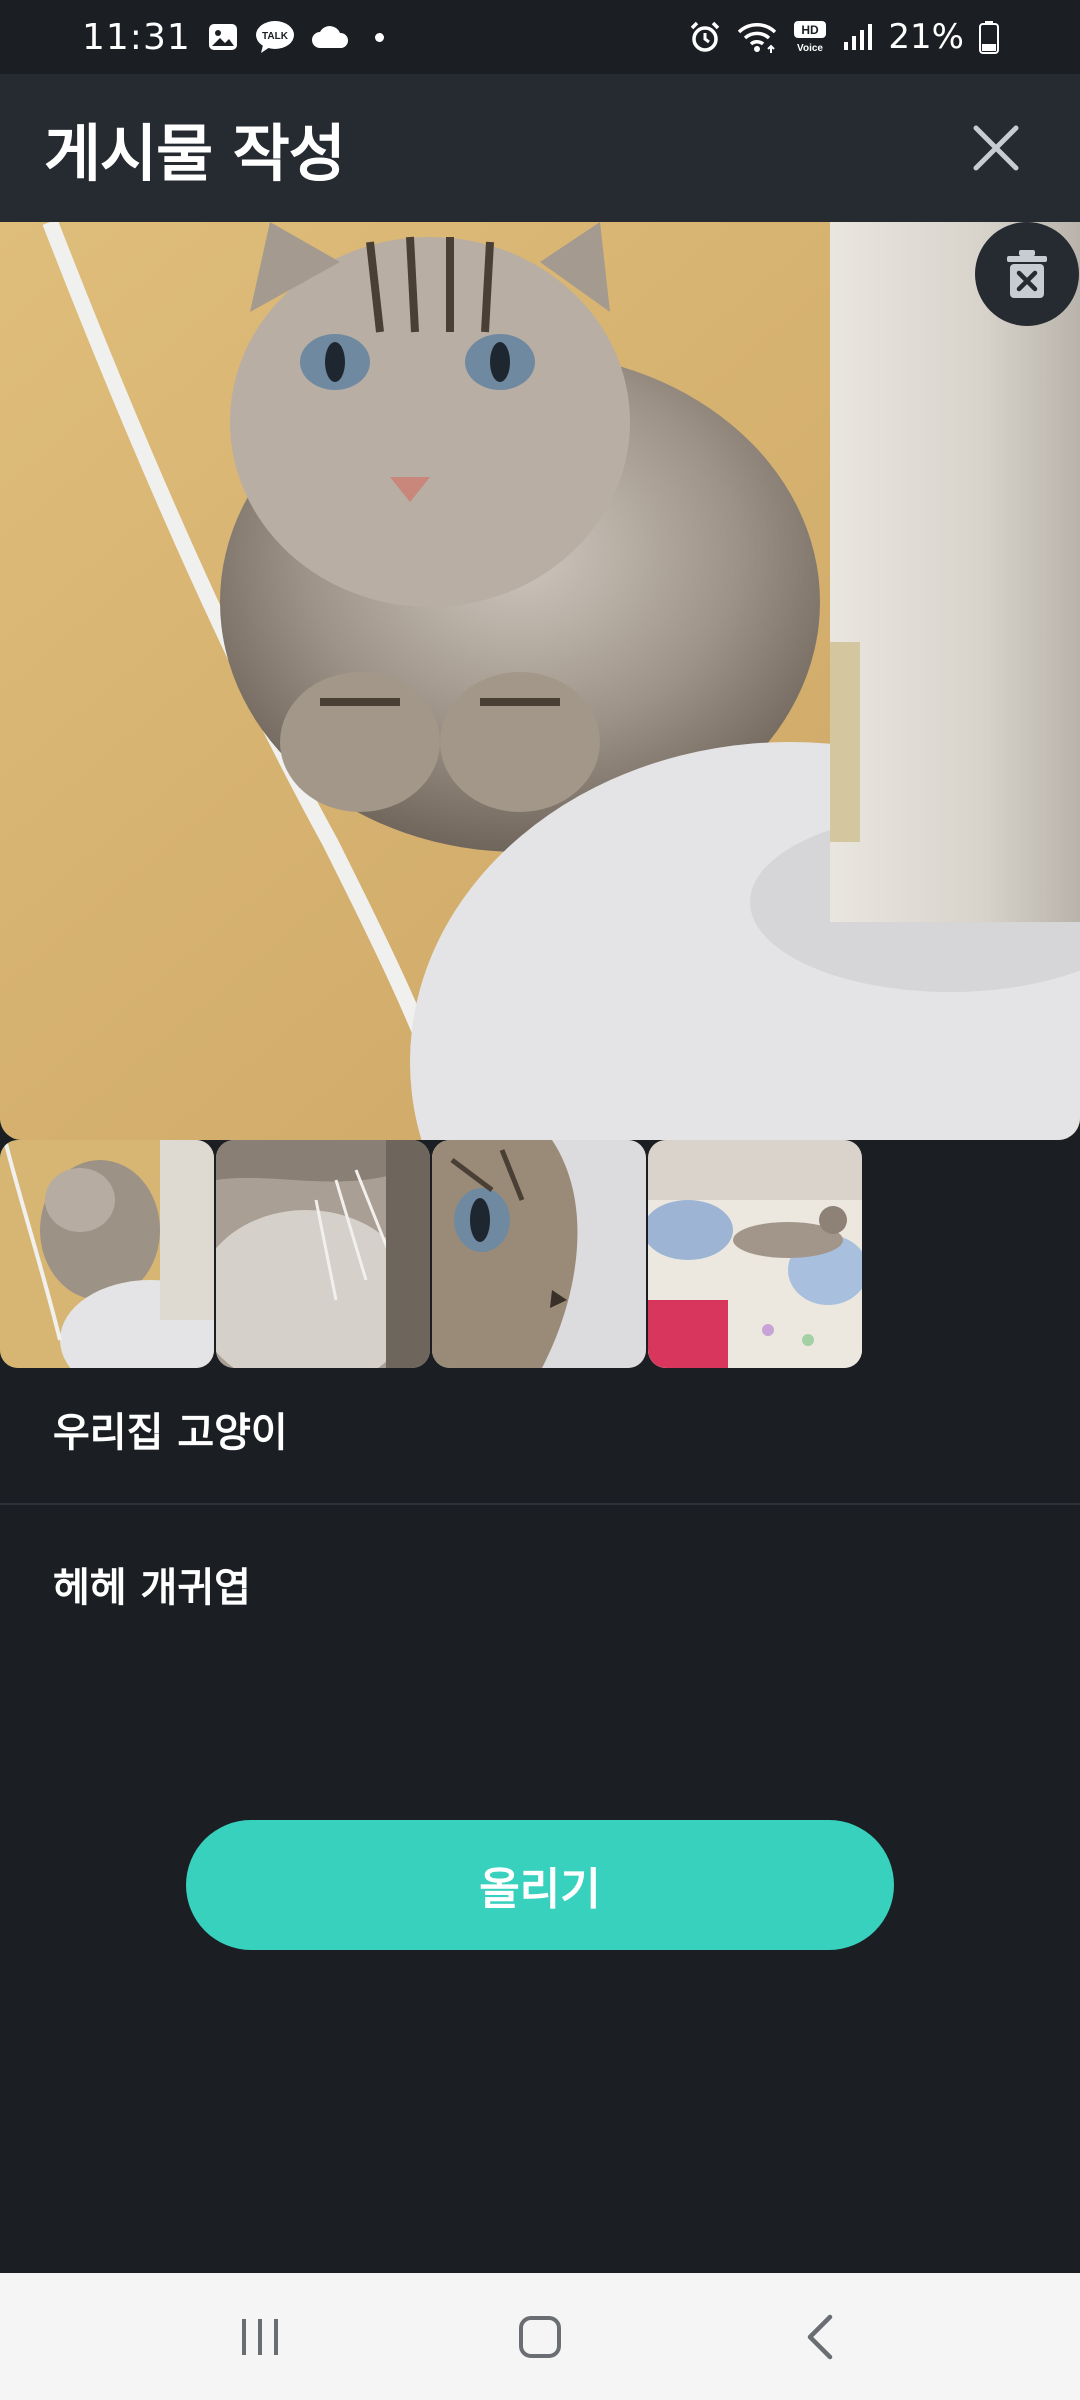 This screenshot has width=1080, height=2400. I want to click on voice-badge-text: Voice, so click(810, 48).